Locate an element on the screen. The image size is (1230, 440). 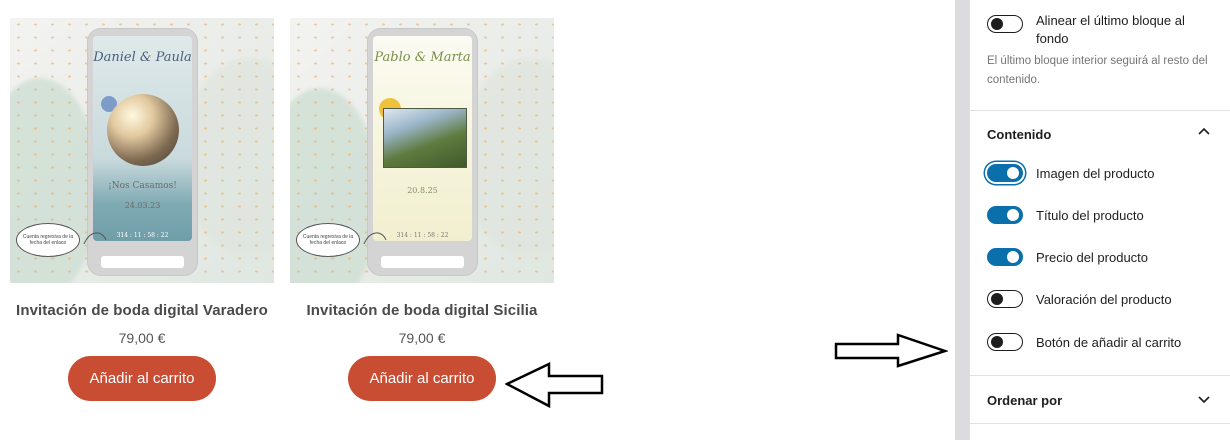
toggle-product-rating: Valoración del producto is located at coordinates (1079, 299).